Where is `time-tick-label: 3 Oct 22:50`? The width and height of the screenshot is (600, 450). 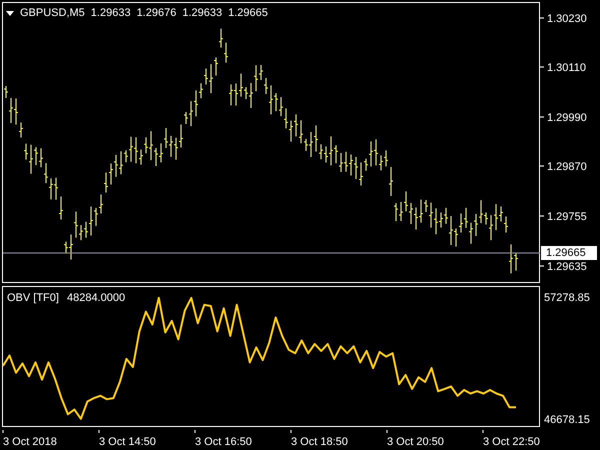 time-tick-label: 3 Oct 22:50 is located at coordinates (511, 442).